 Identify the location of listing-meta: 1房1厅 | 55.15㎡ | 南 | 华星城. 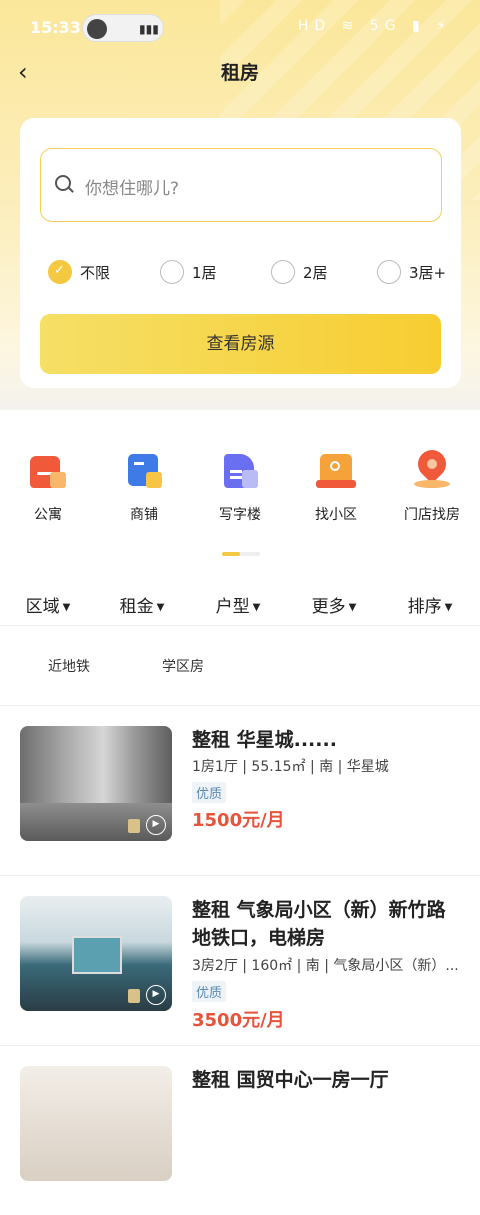
(290, 767).